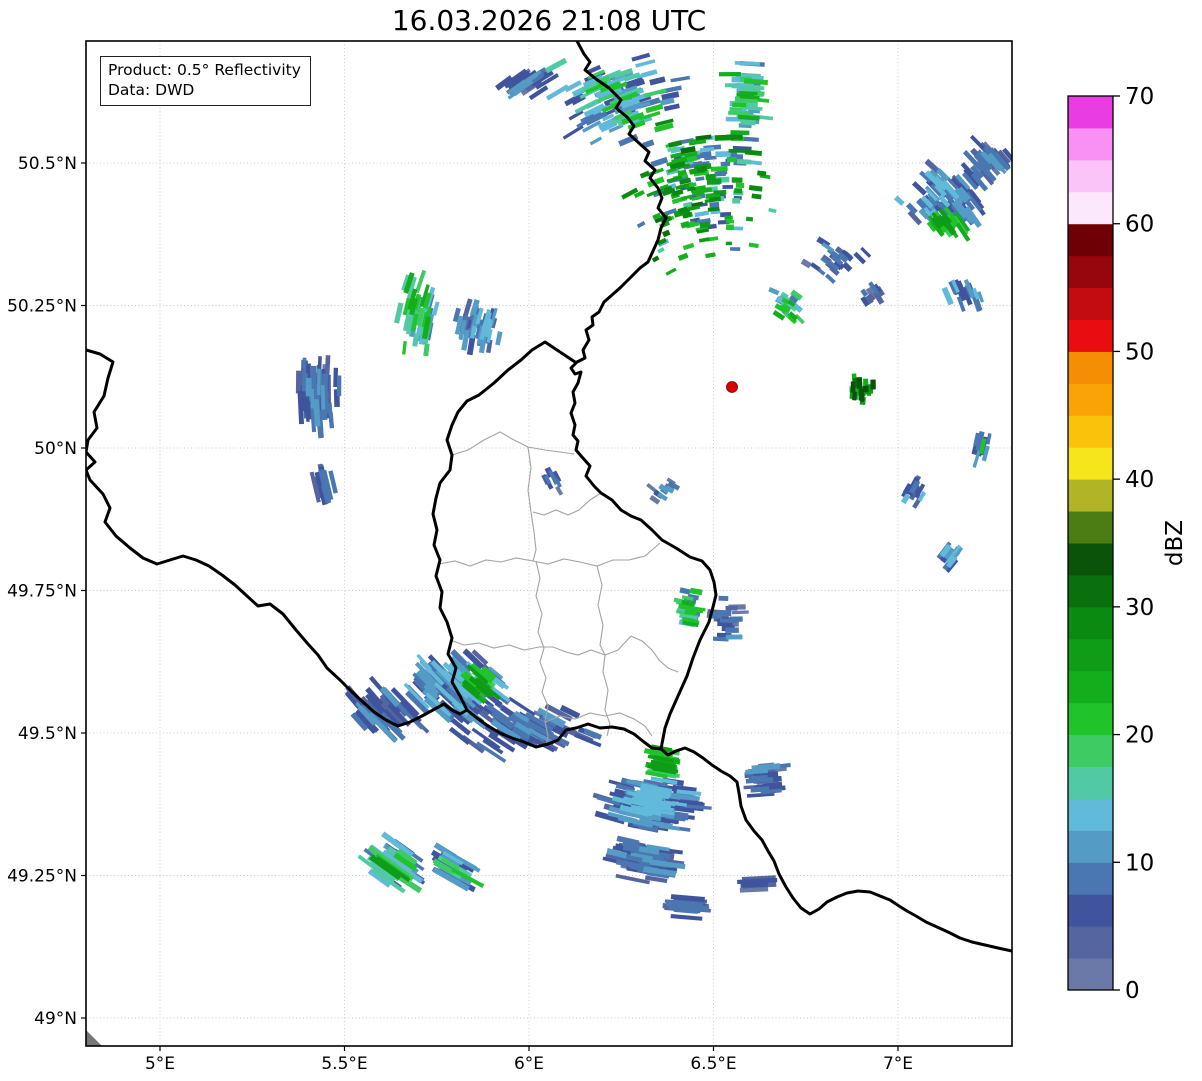 The height and width of the screenshot is (1081, 1202). What do you see at coordinates (204, 70) in the screenshot?
I see `product-line: Product: 0.5° Reflectivity` at bounding box center [204, 70].